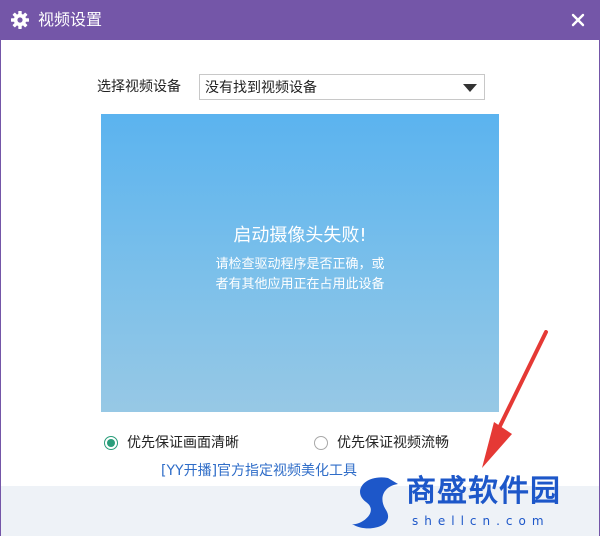 This screenshot has width=600, height=538. What do you see at coordinates (375, 503) in the screenshot?
I see `watermark-logo-icon` at bounding box center [375, 503].